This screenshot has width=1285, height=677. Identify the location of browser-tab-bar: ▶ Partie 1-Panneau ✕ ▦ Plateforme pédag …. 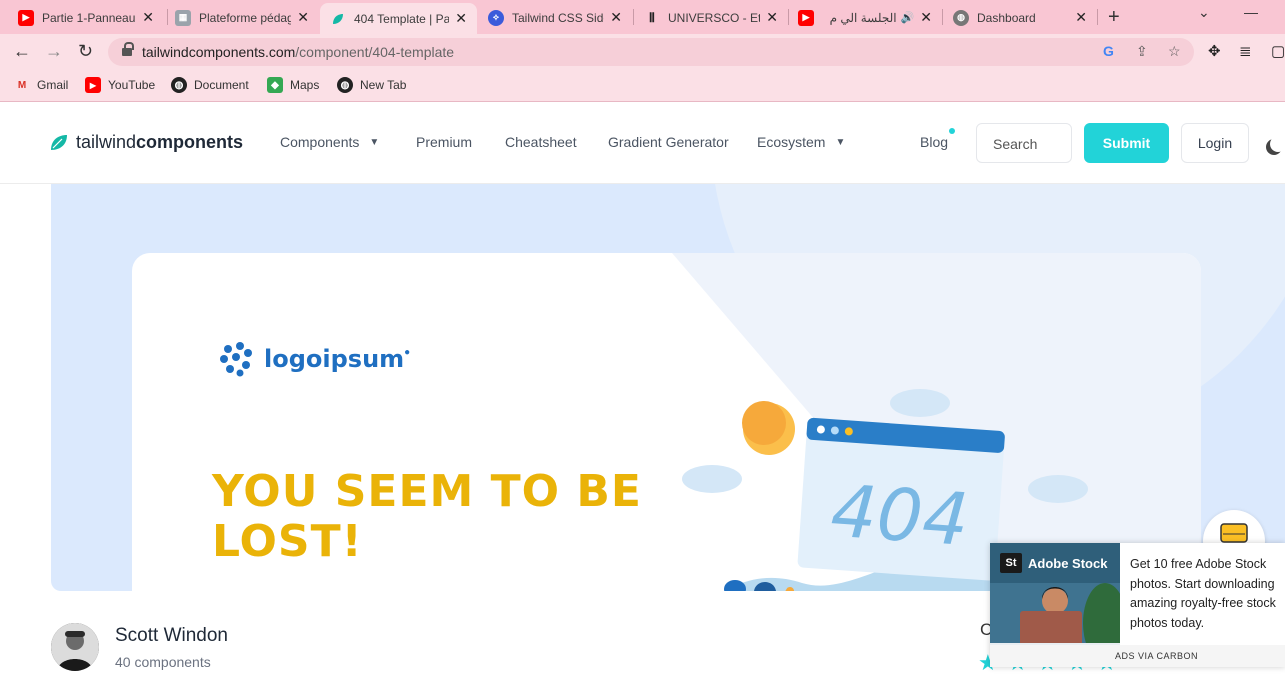
(642, 17).